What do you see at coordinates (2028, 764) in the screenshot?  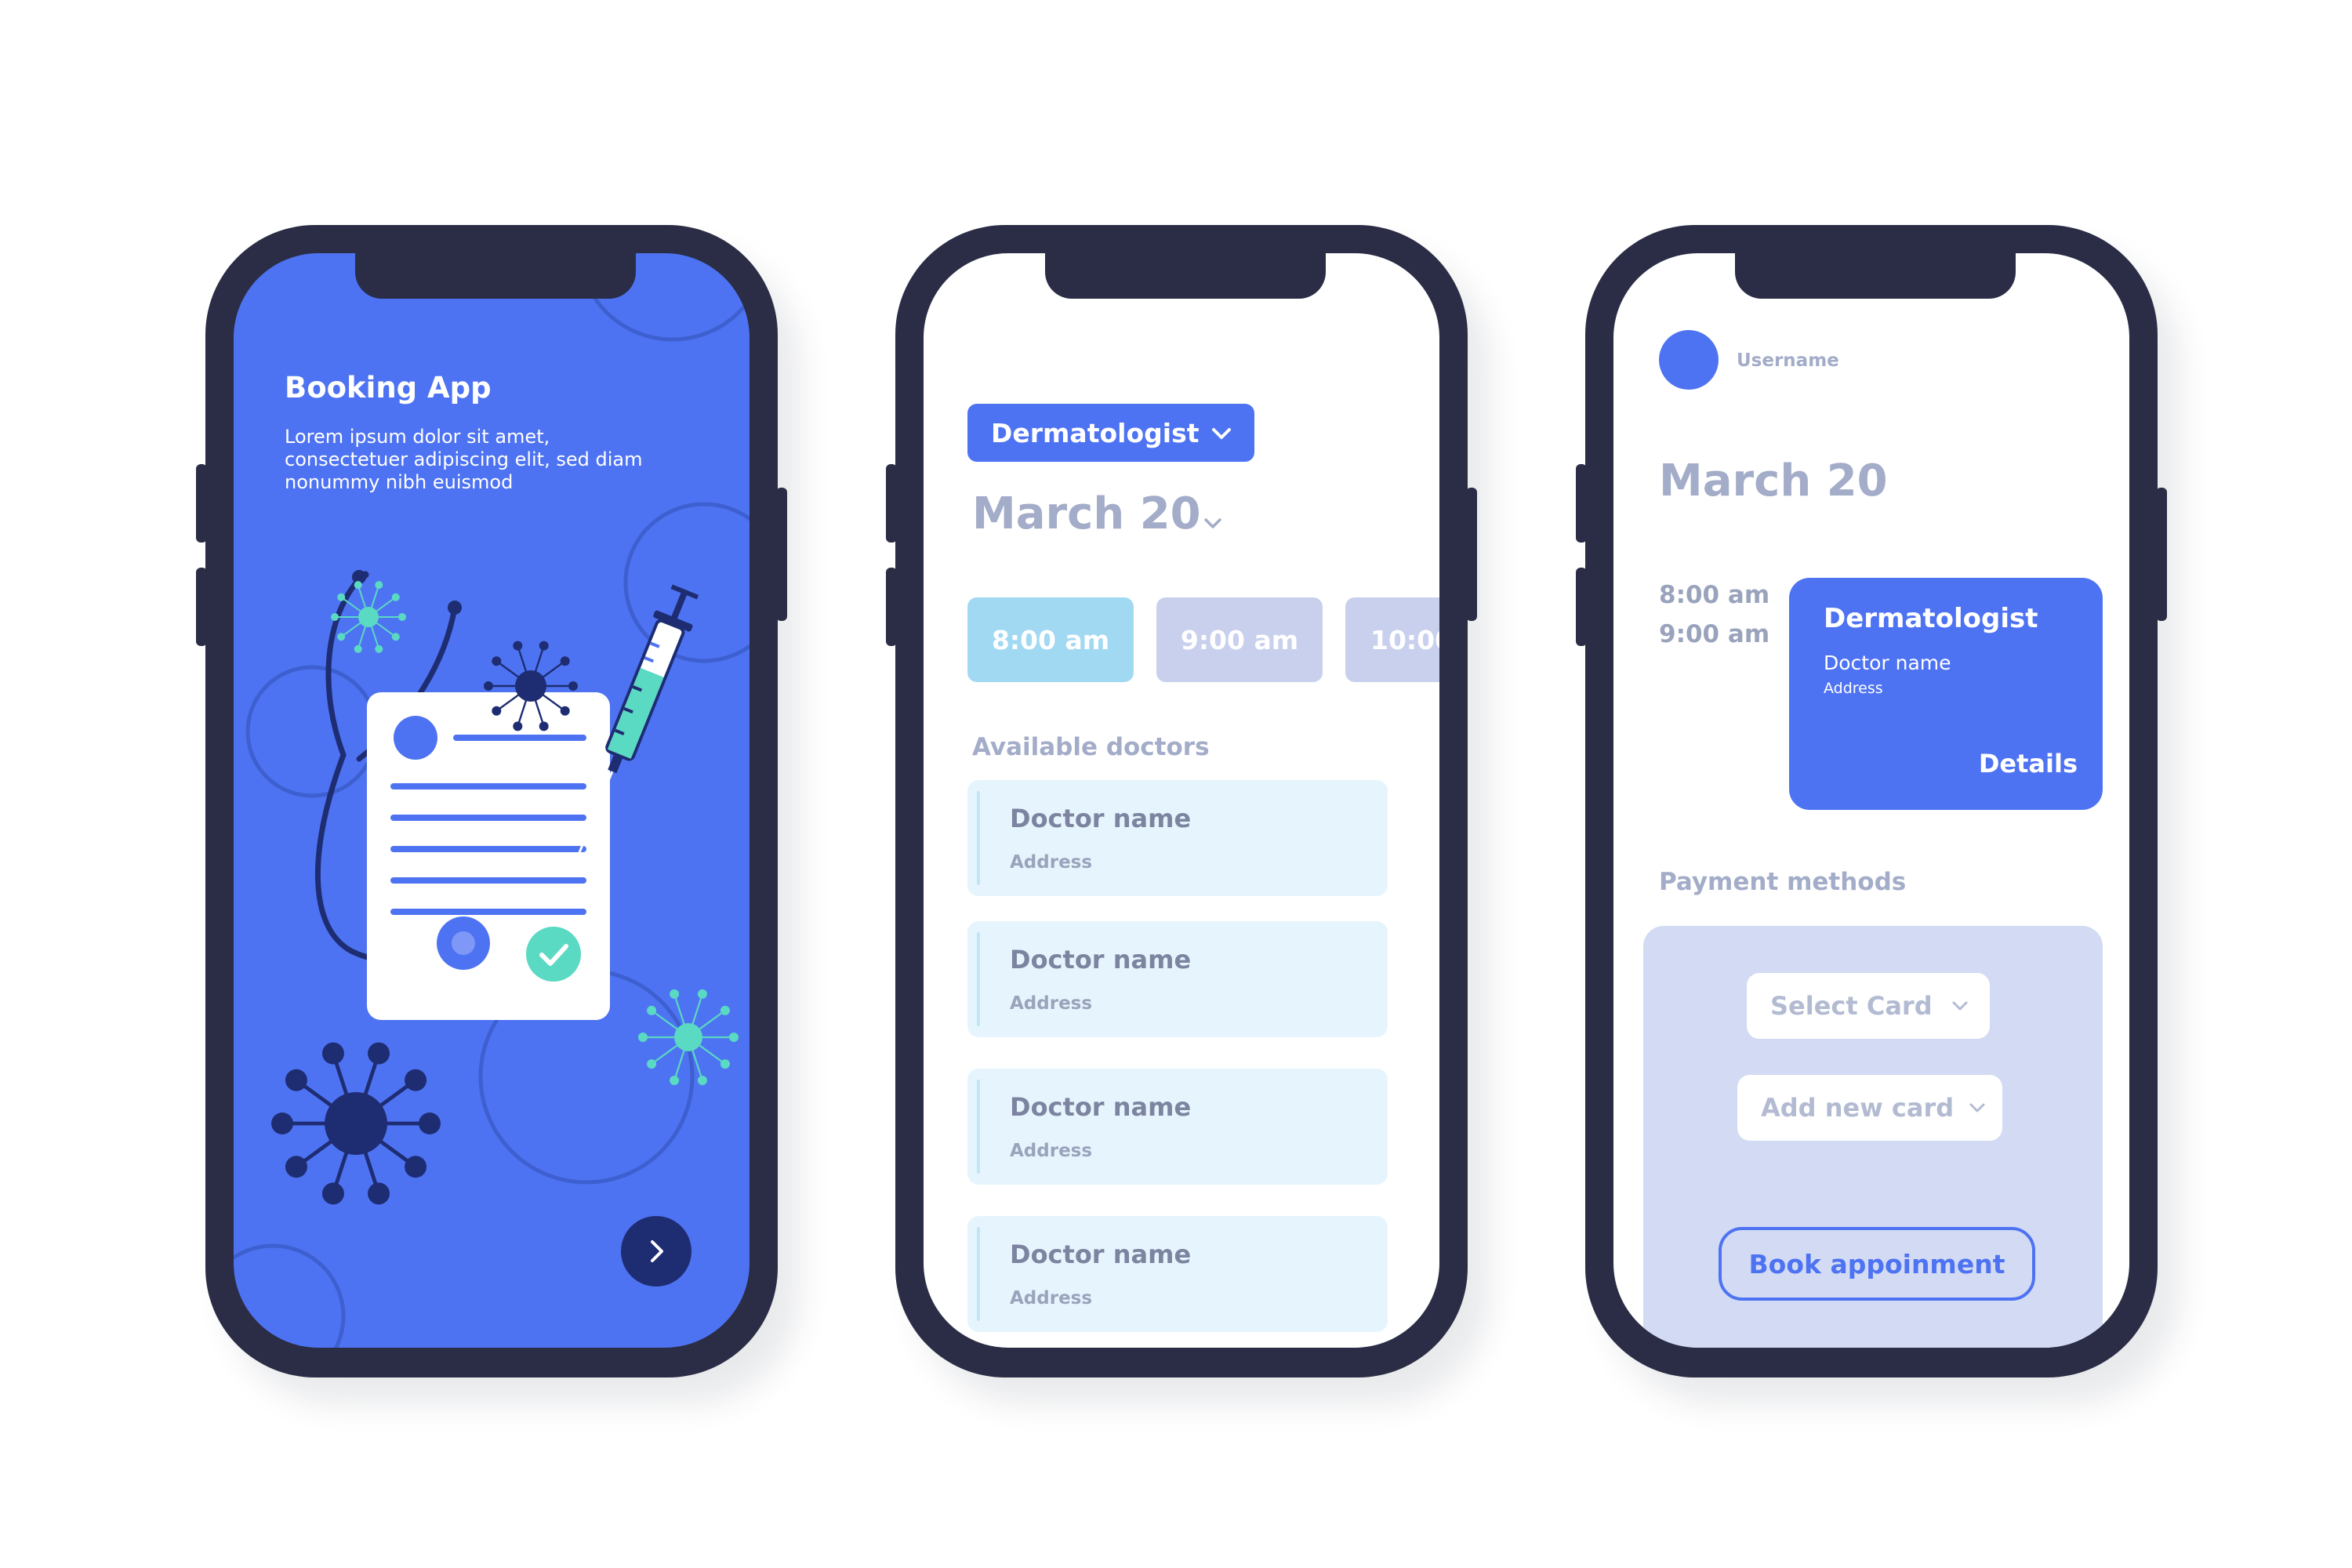 I see `details-link: Details` at bounding box center [2028, 764].